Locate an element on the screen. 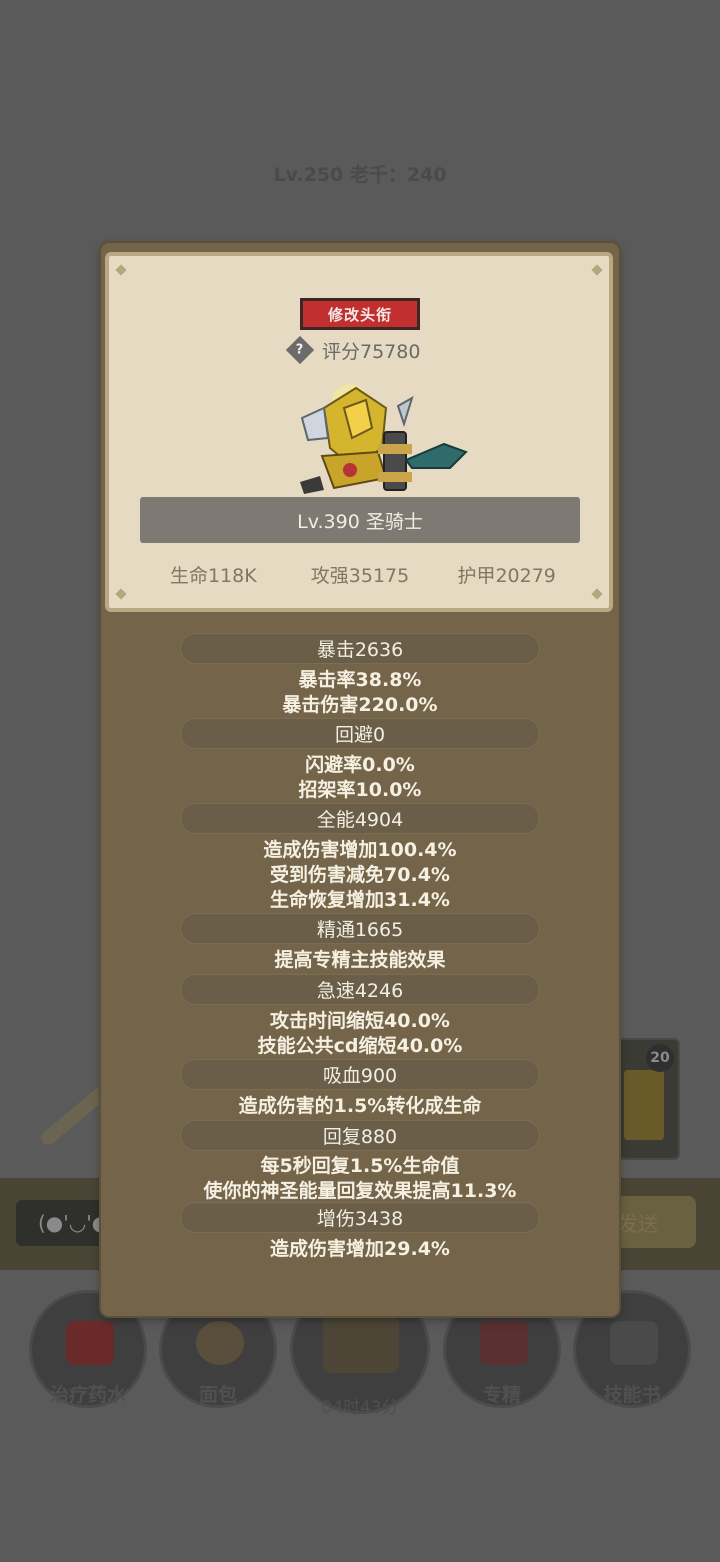 Image resolution: width=720 pixels, height=1562 pixels. global-cooldown-line: 技能公共cd缩短40.0% is located at coordinates (360, 1046).